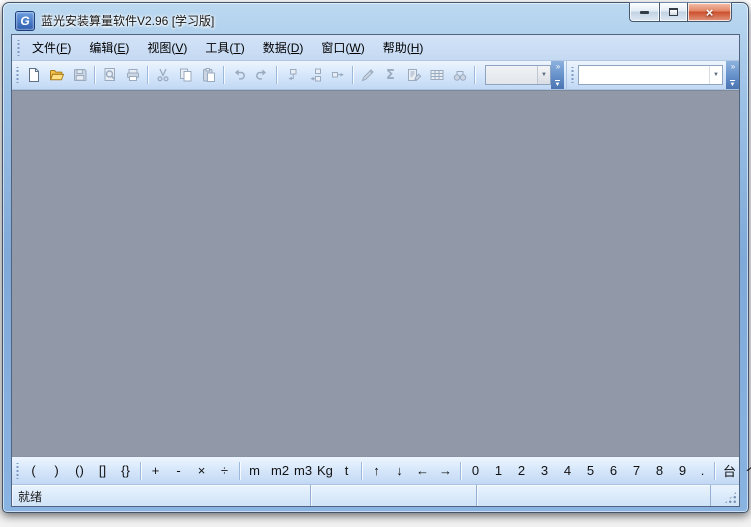  What do you see at coordinates (201, 470) in the screenshot?
I see `symbol-button-multiply: ×` at bounding box center [201, 470].